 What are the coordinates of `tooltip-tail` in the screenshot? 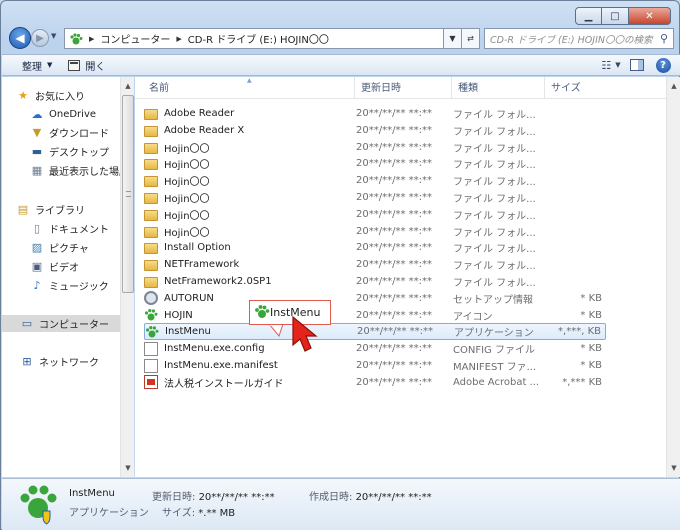 It's located at (276, 331).